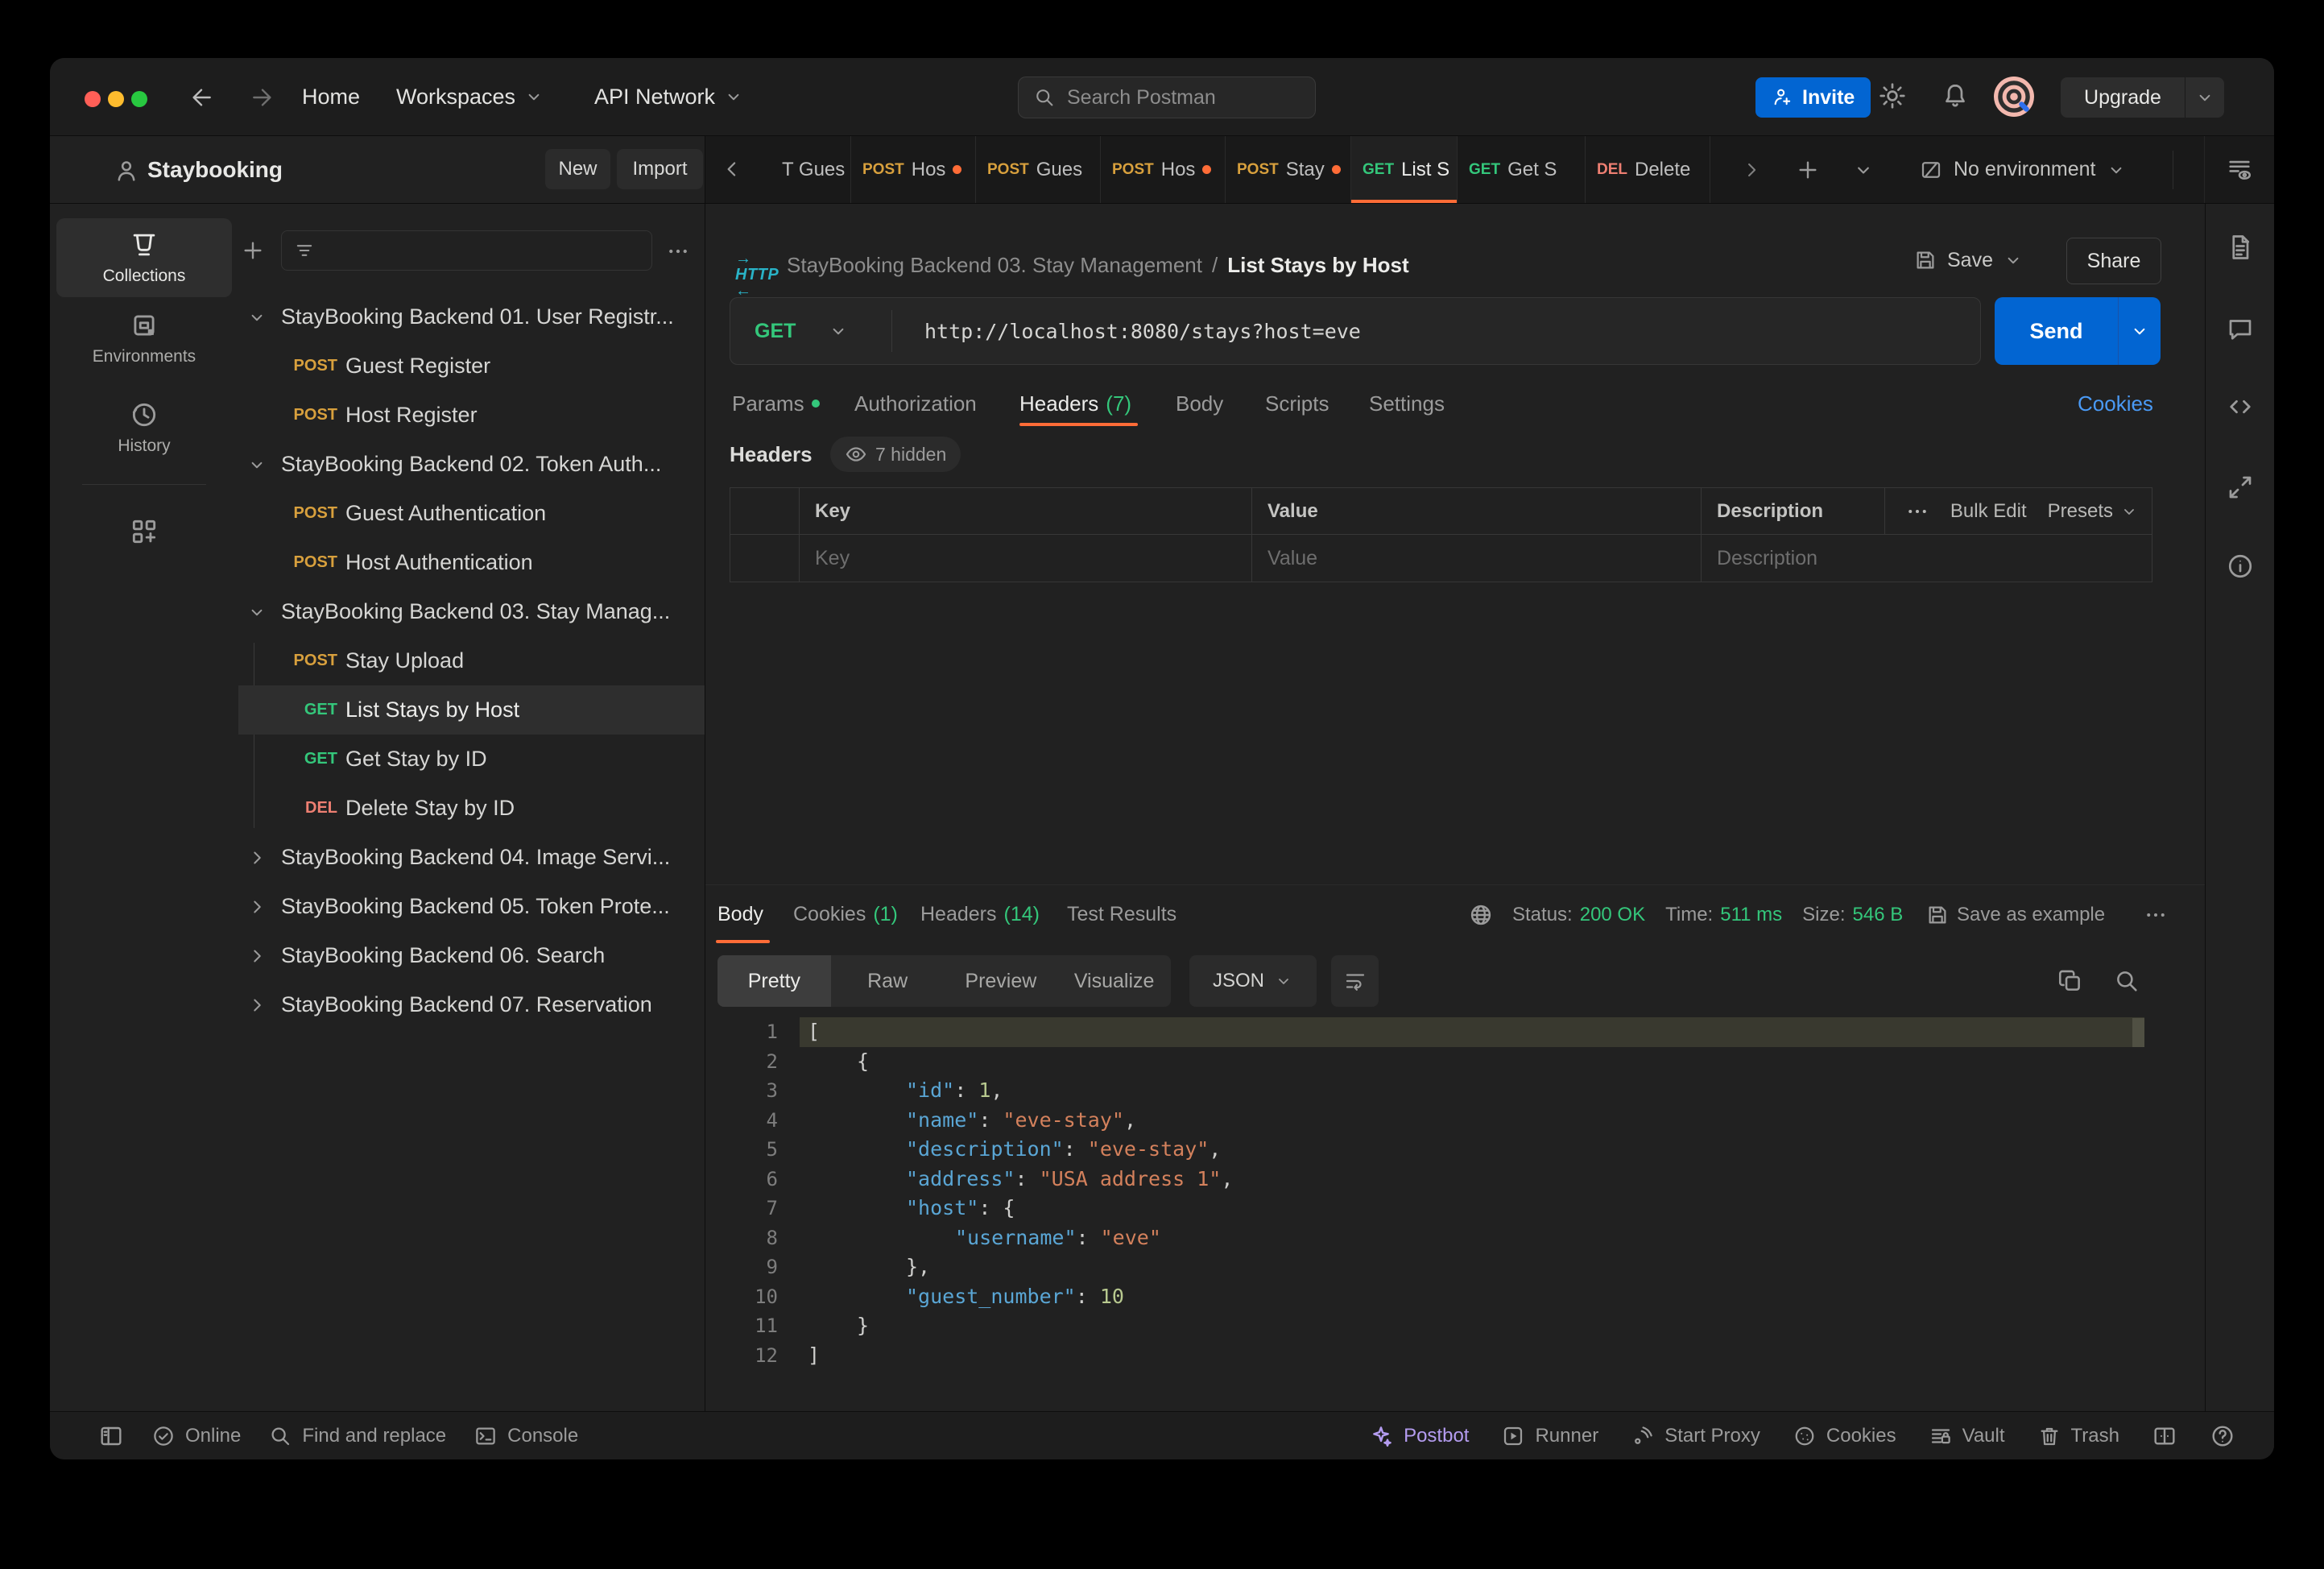 Image resolution: width=2324 pixels, height=1569 pixels. Describe the element at coordinates (1297, 403) in the screenshot. I see `tab-scripts: Scripts` at that location.